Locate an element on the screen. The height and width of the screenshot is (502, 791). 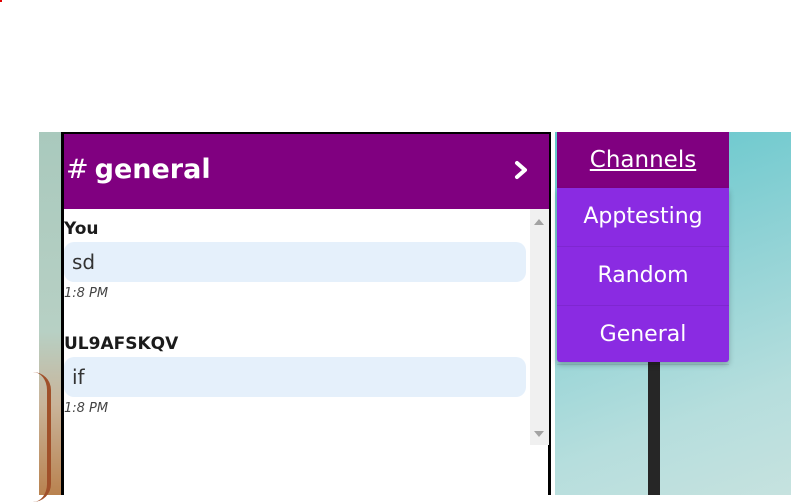
channel-item-general: General is located at coordinates (643, 335).